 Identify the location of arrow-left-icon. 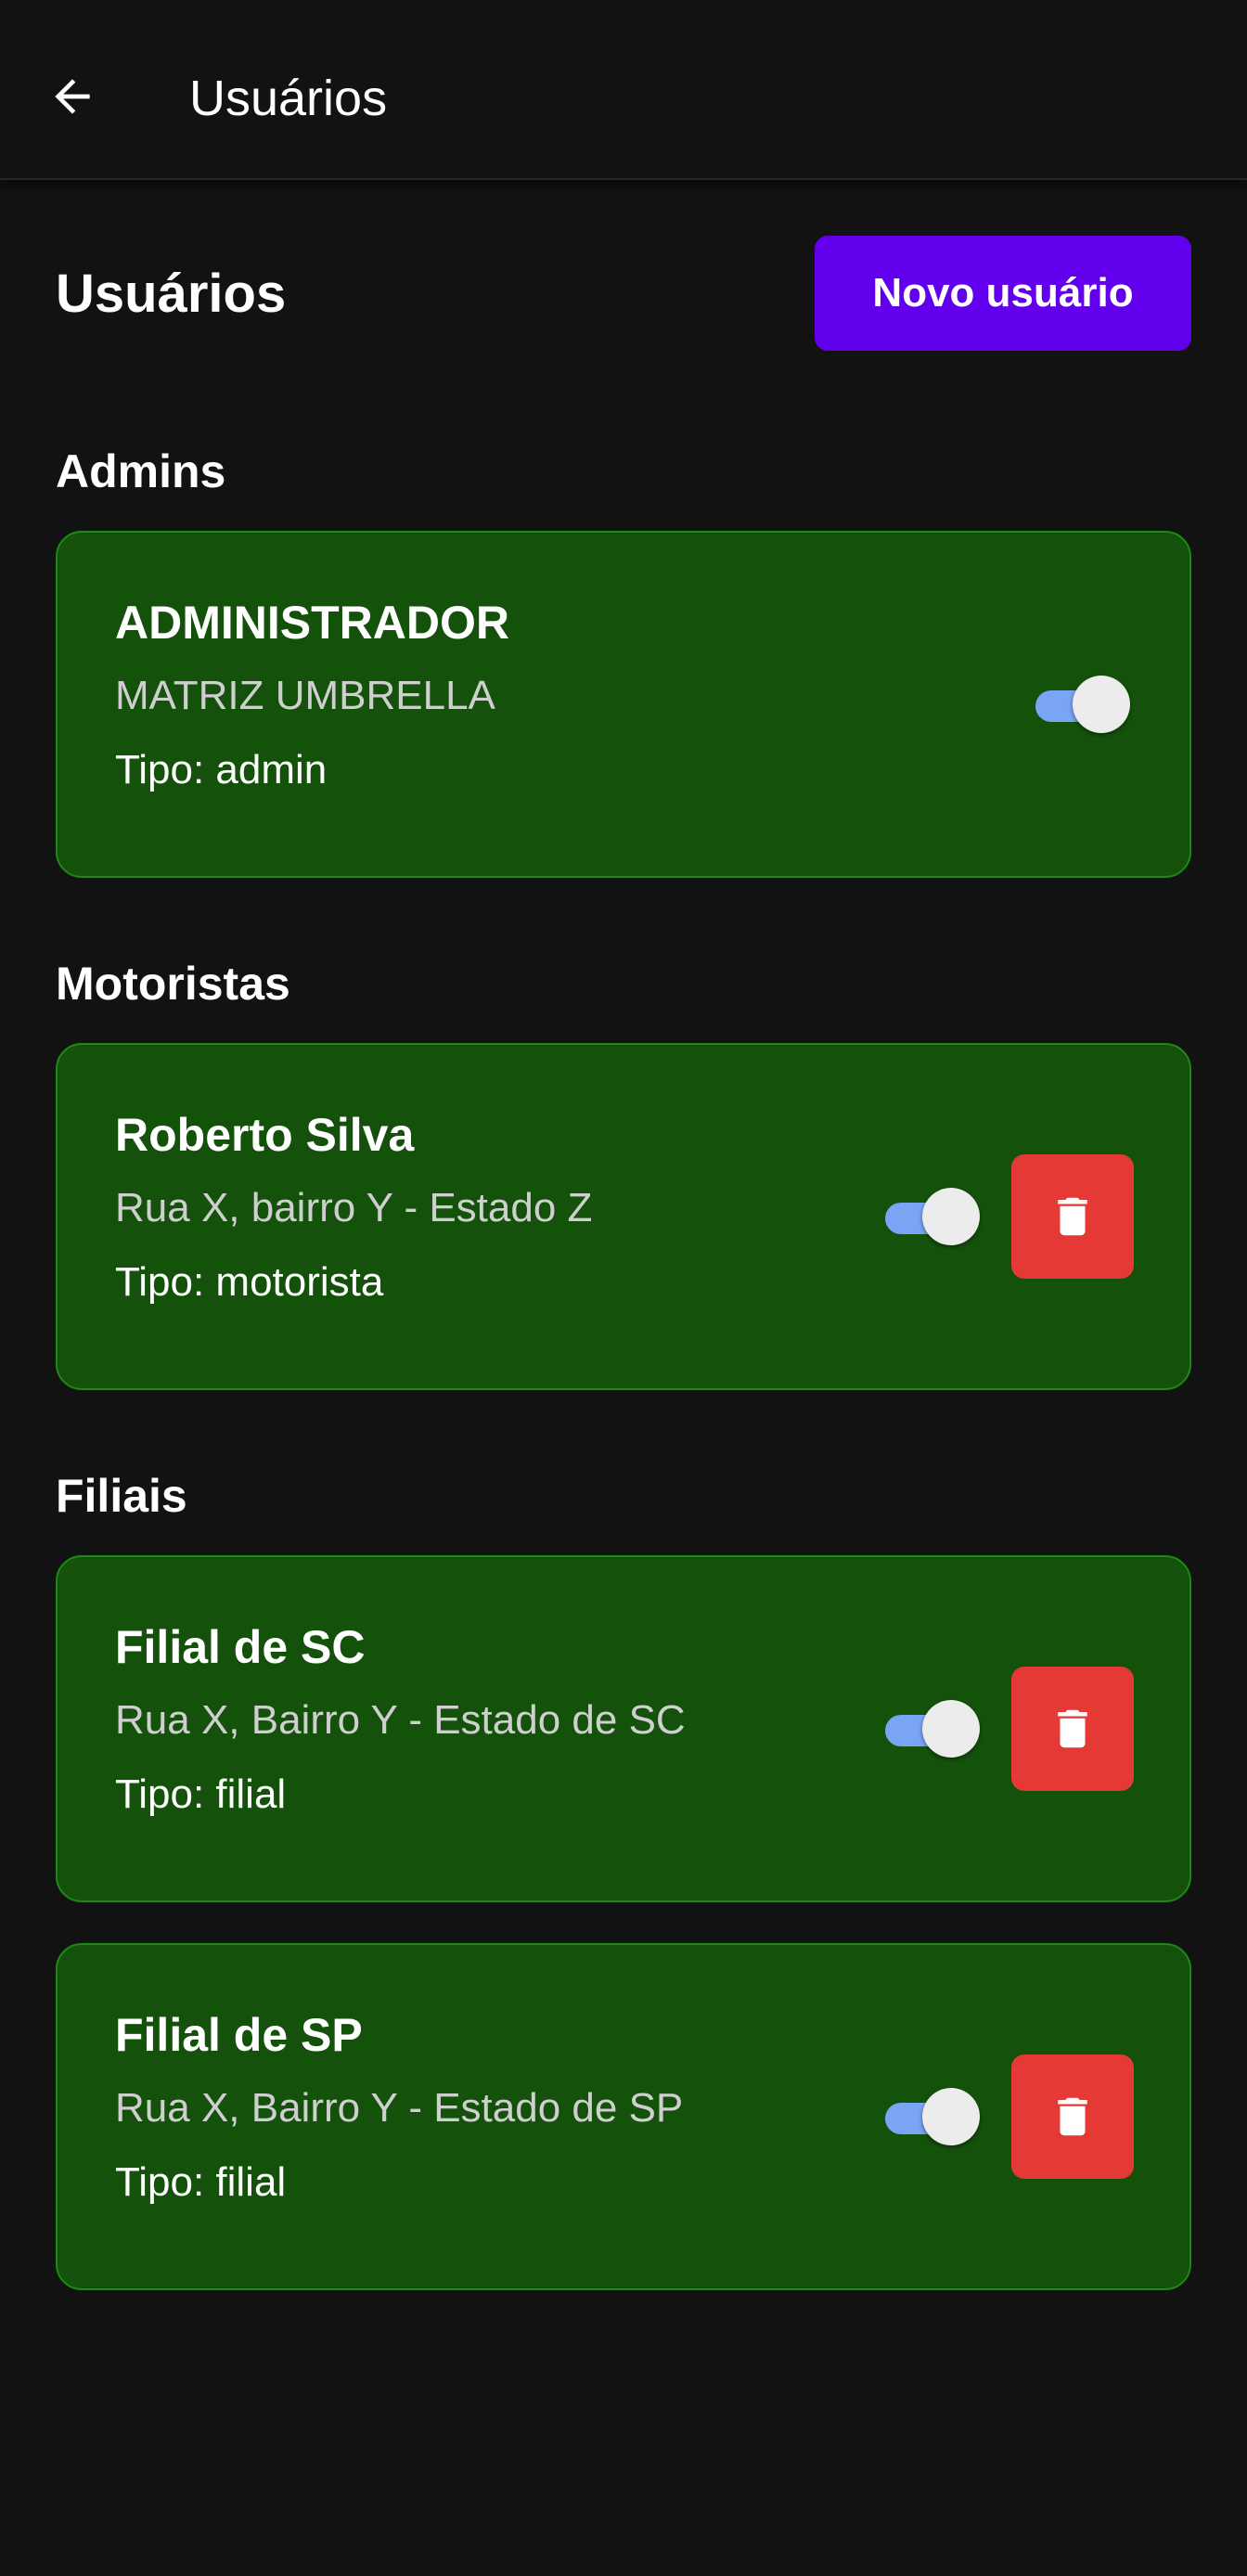
(72, 96).